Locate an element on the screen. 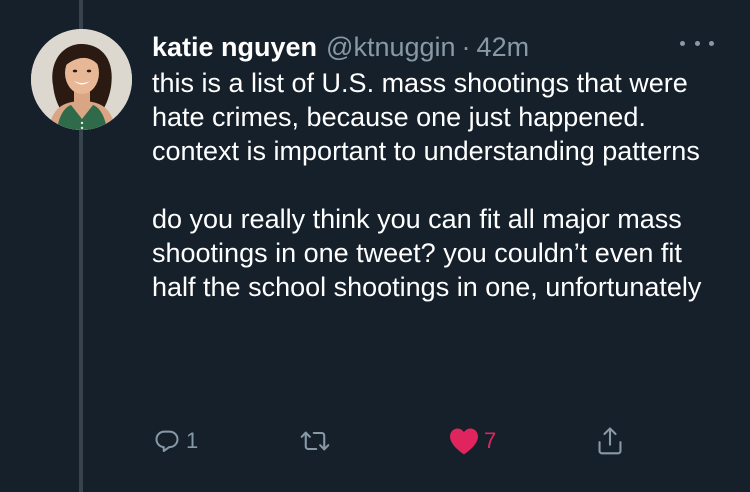  like-count: 7 is located at coordinates (490, 440).